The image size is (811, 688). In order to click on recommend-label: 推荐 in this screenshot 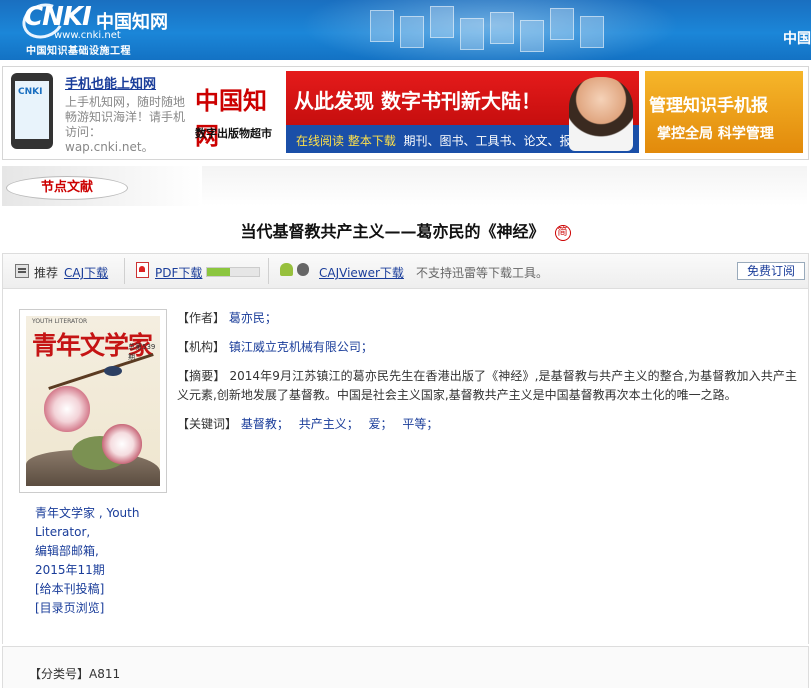, I will do `click(46, 273)`.